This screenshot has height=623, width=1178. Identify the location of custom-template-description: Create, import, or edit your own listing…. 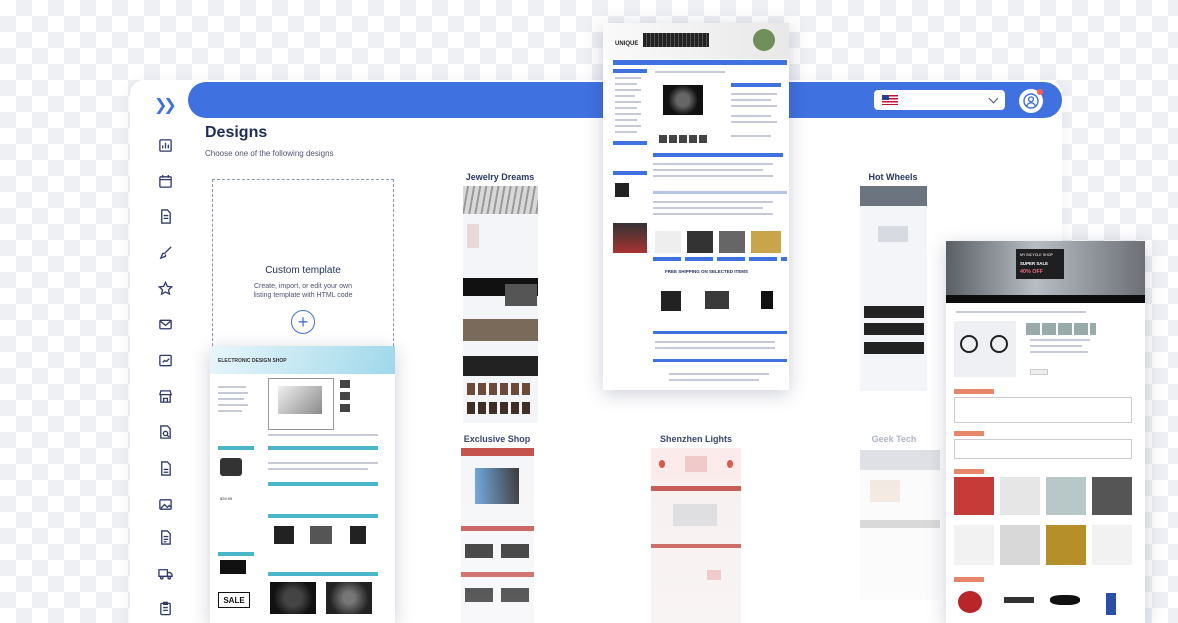
(303, 290).